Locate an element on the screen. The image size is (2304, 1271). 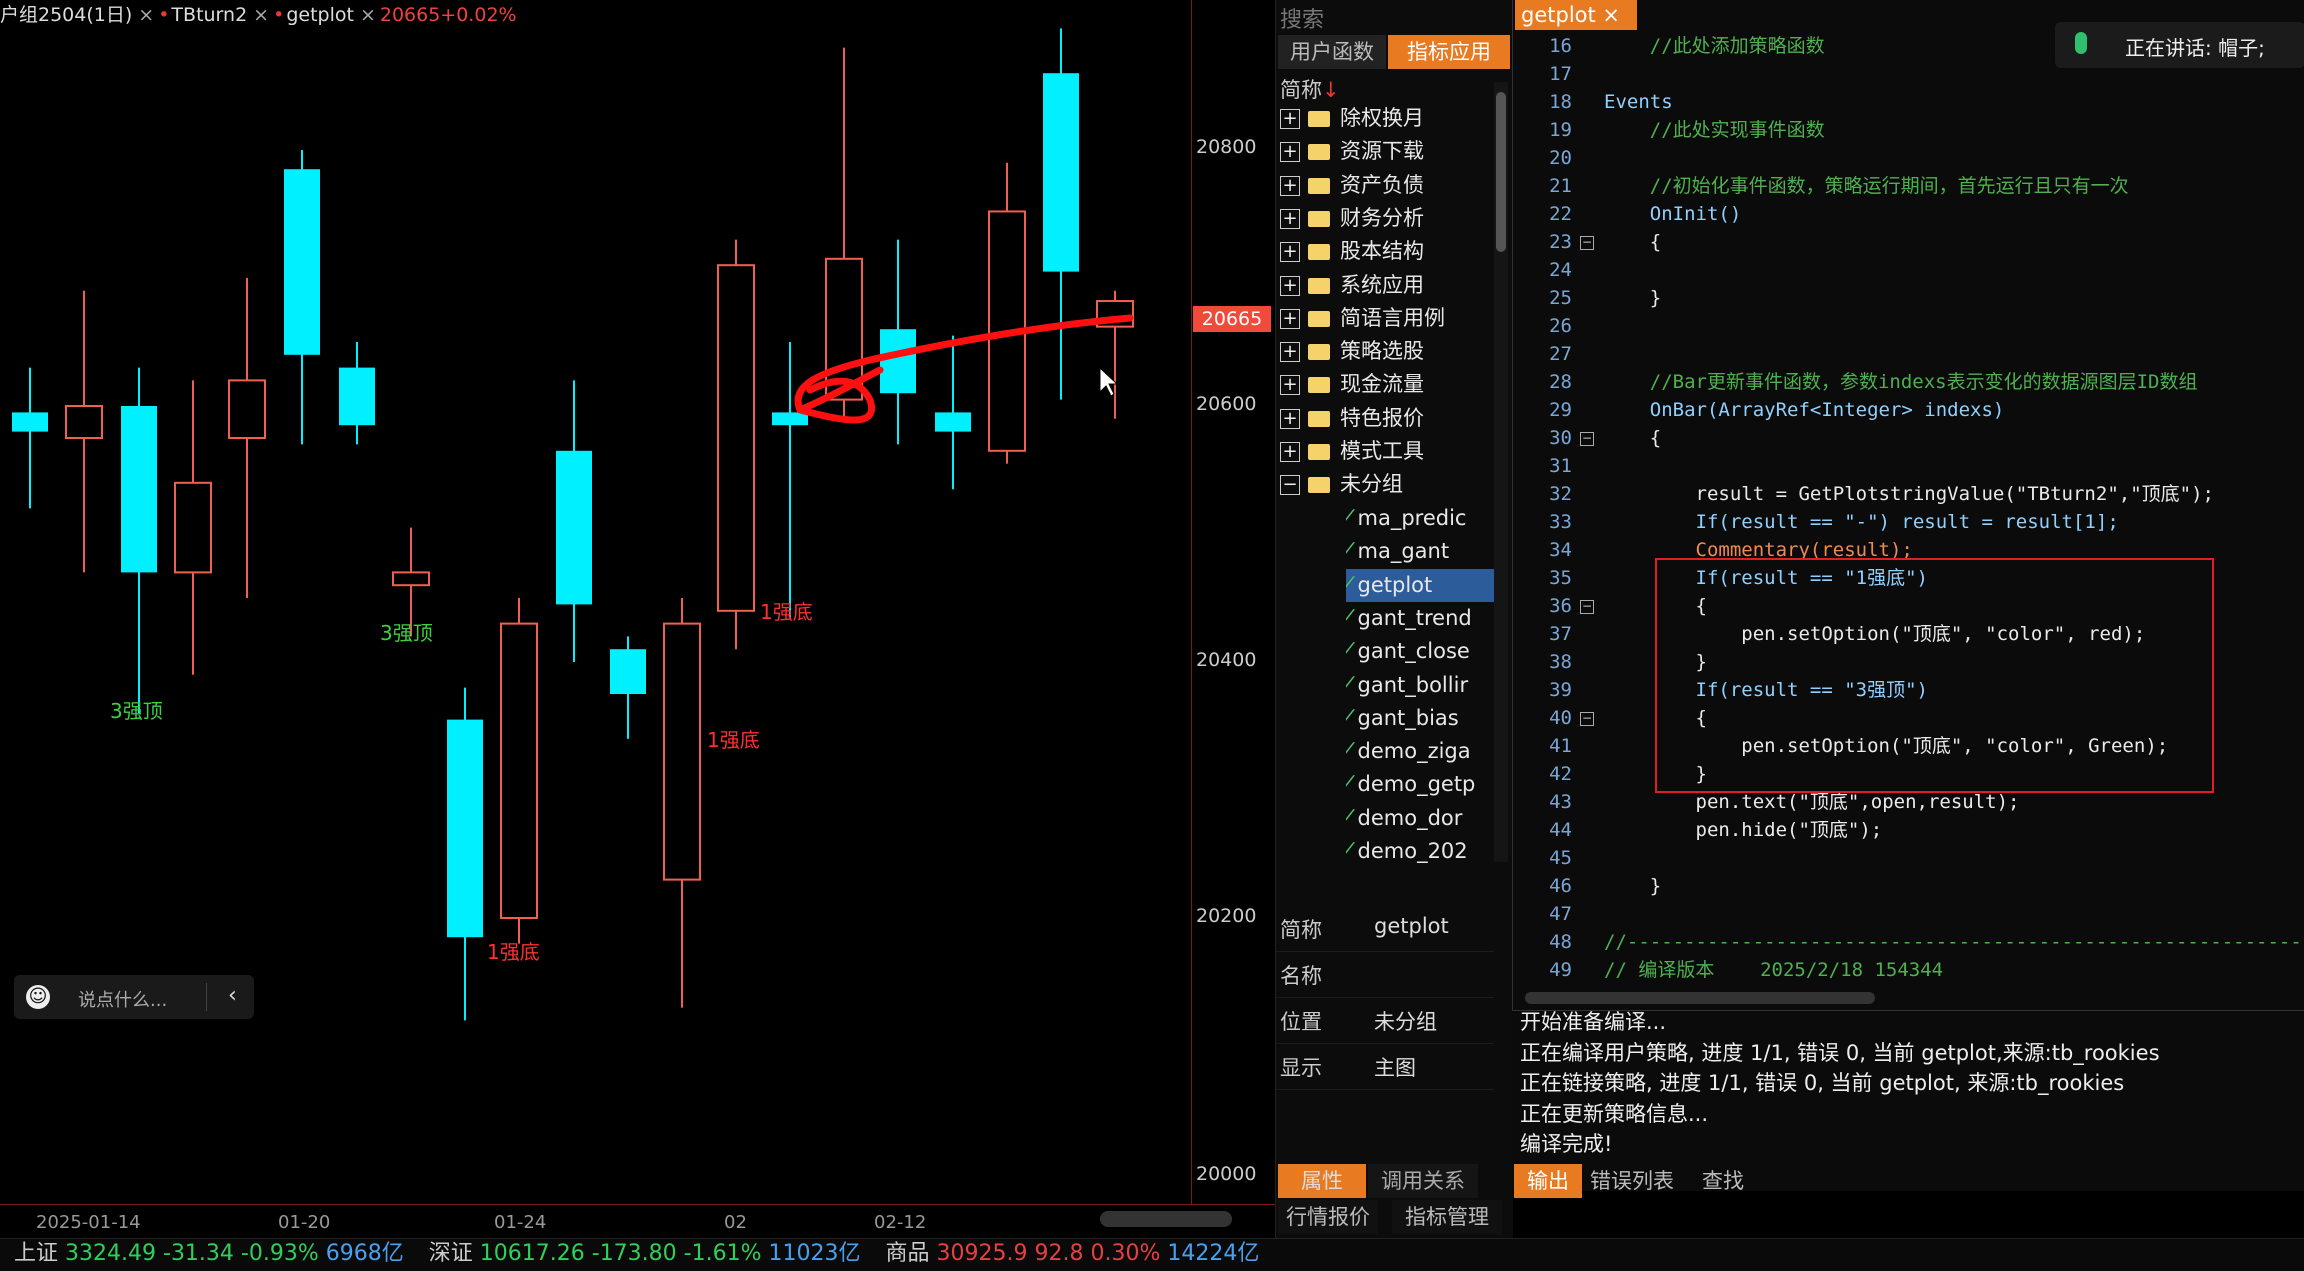
code-line: 16 //此处添加策略函数 is located at coordinates (1668, 46).